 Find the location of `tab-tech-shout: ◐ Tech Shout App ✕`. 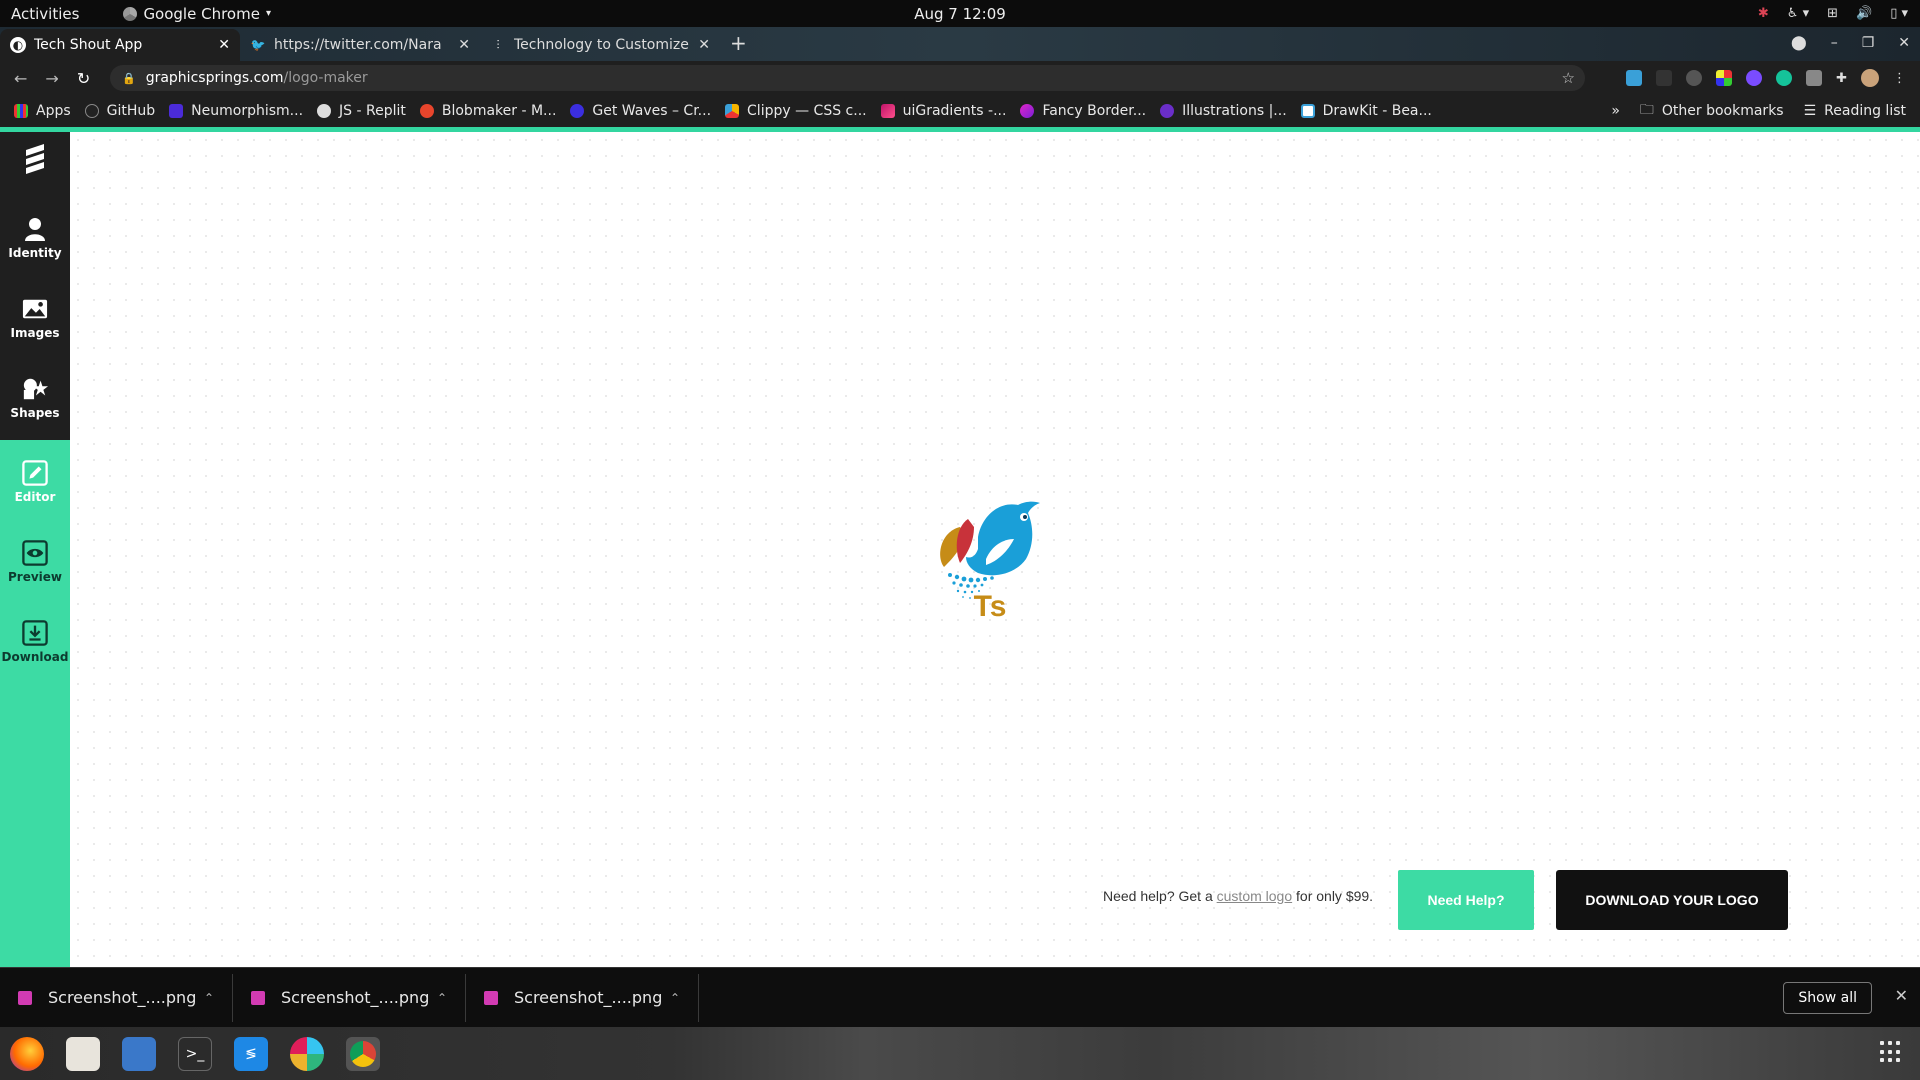

tab-tech-shout: ◐ Tech Shout App ✕ is located at coordinates (120, 45).